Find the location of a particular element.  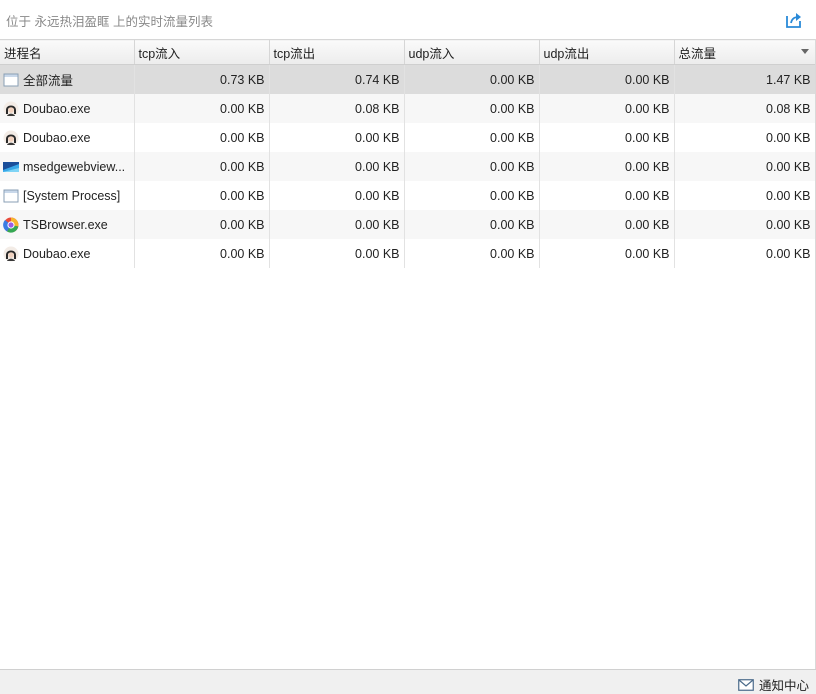

column-header-tcp-in: tcp流入 is located at coordinates (202, 52).